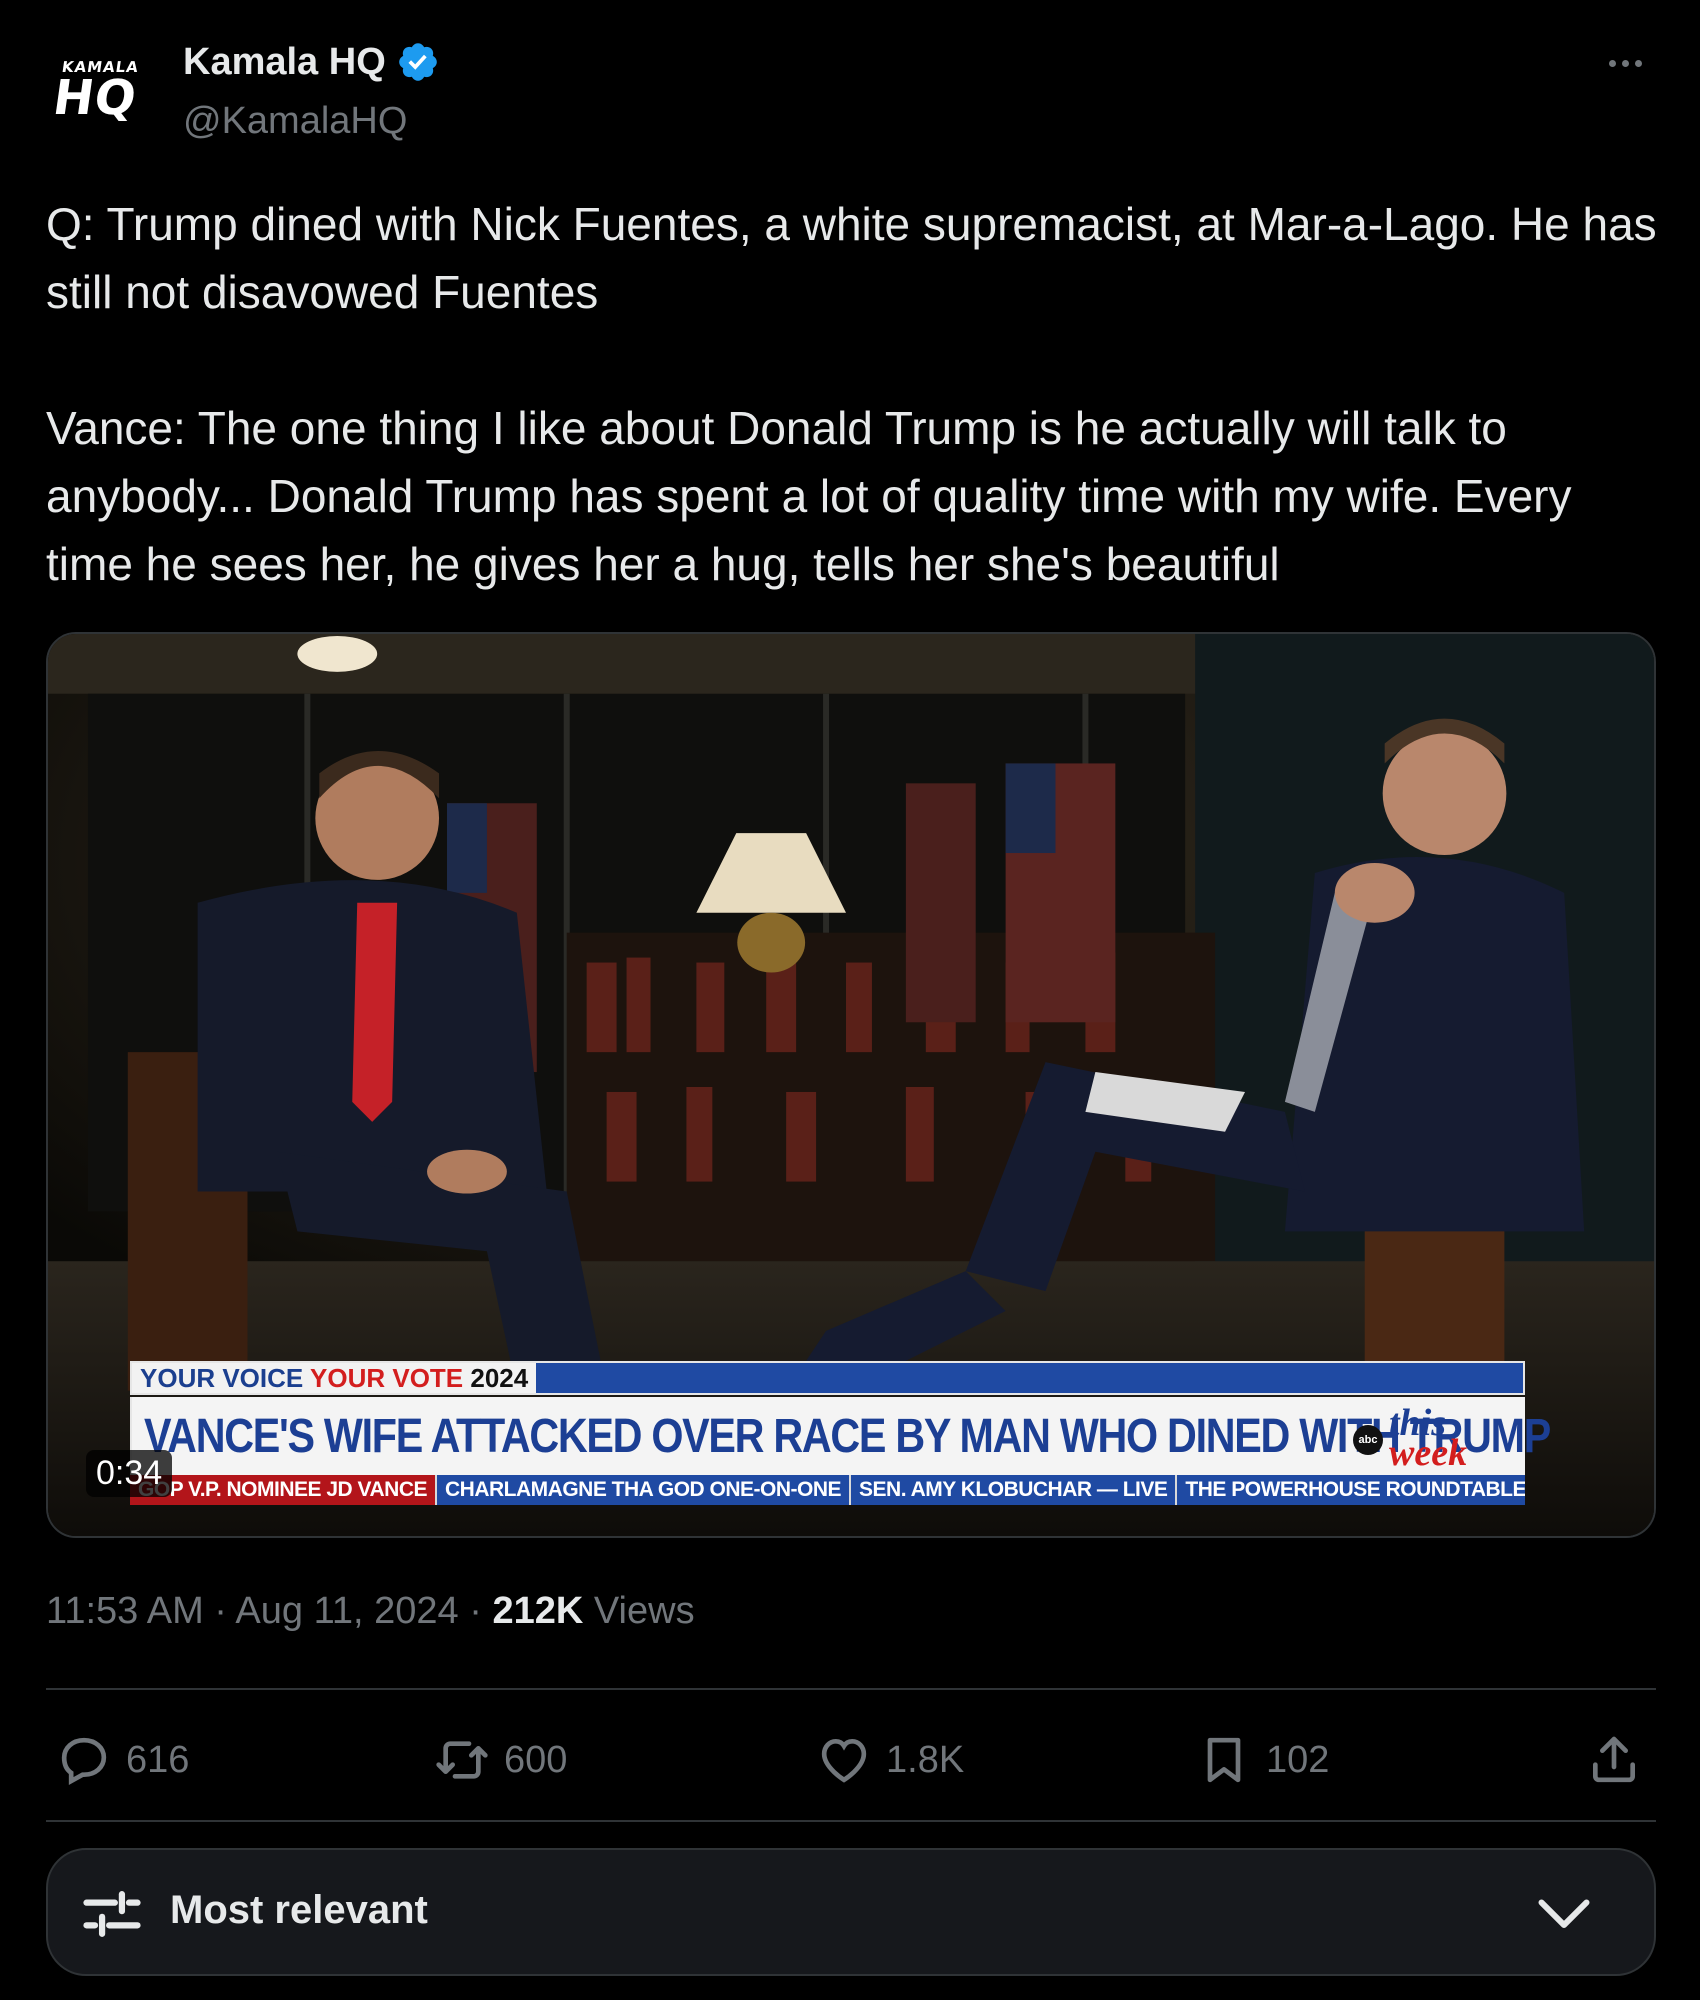  Describe the element at coordinates (125, 1611) in the screenshot. I see `tweet-time: 11:53 AM` at that location.